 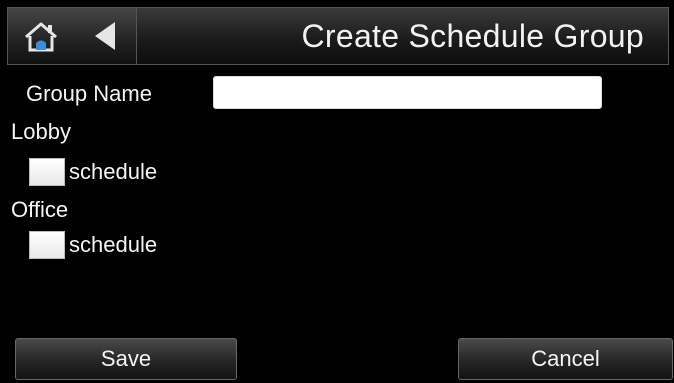 What do you see at coordinates (472, 35) in the screenshot?
I see `page-title: Create Schedule Group` at bounding box center [472, 35].